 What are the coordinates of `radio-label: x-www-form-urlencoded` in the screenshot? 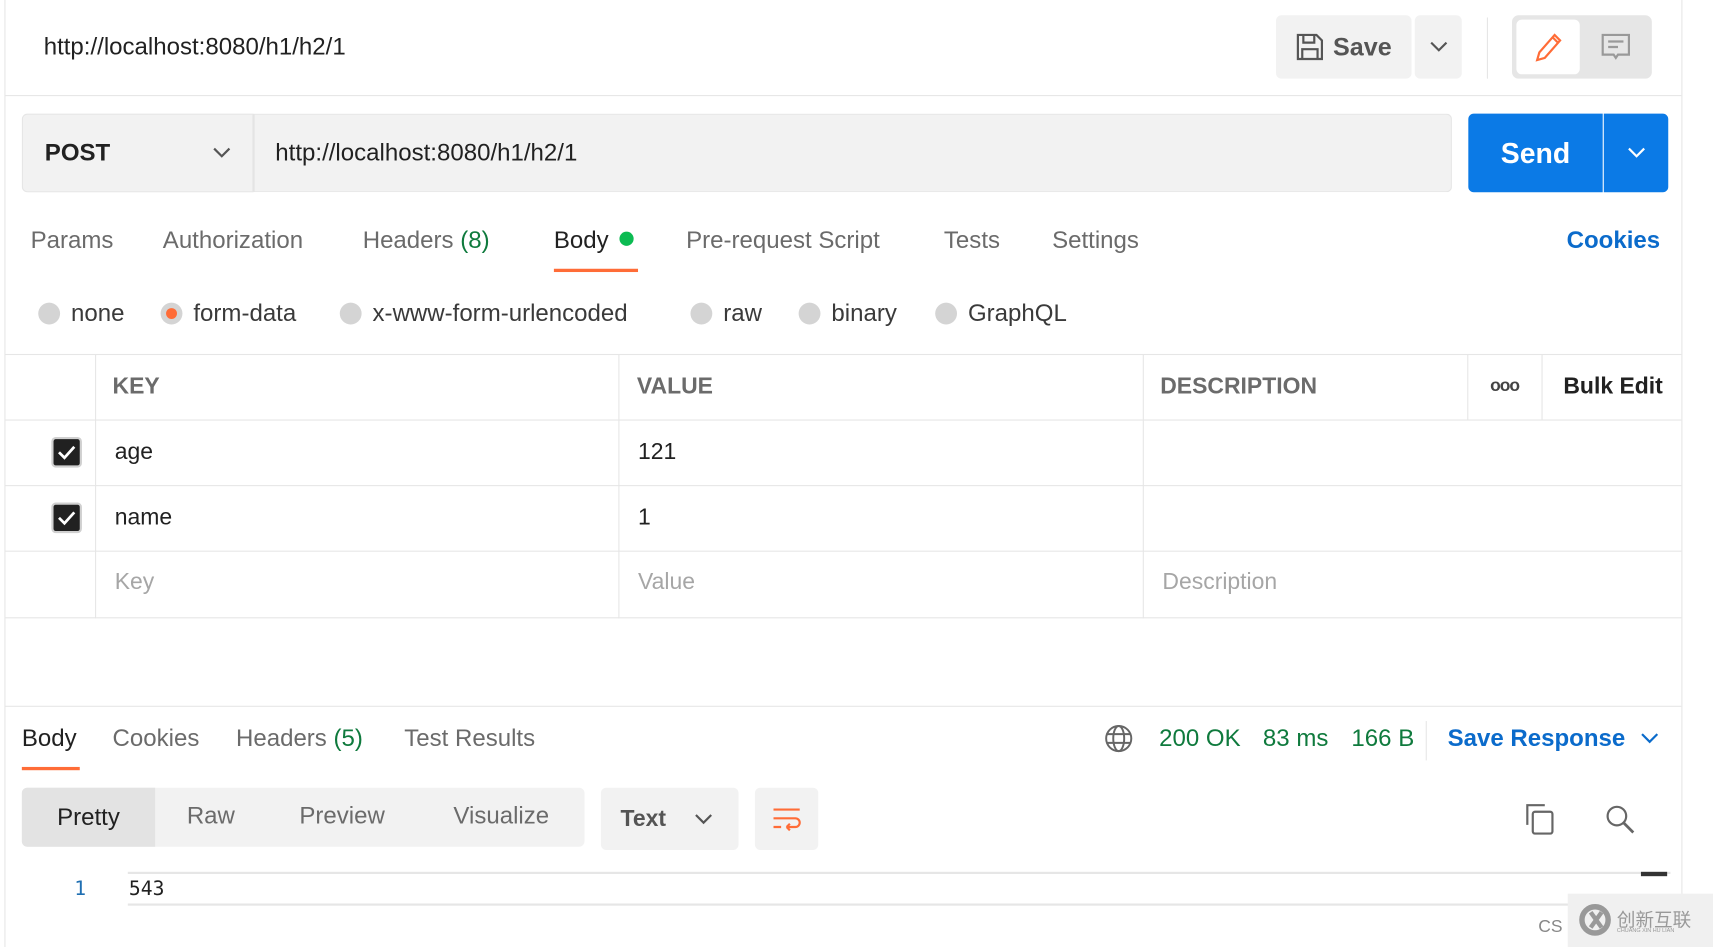 It's located at (500, 313).